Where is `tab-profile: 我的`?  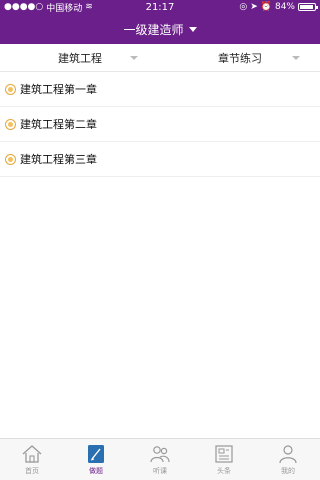
tab-profile: 我的 is located at coordinates (288, 459).